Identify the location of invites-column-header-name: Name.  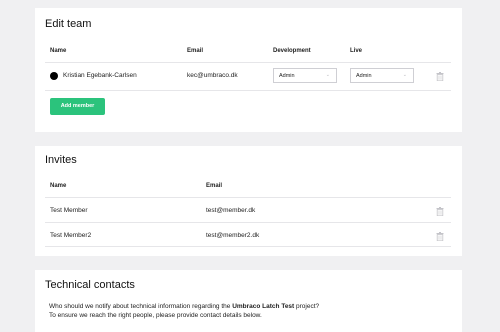
(58, 186).